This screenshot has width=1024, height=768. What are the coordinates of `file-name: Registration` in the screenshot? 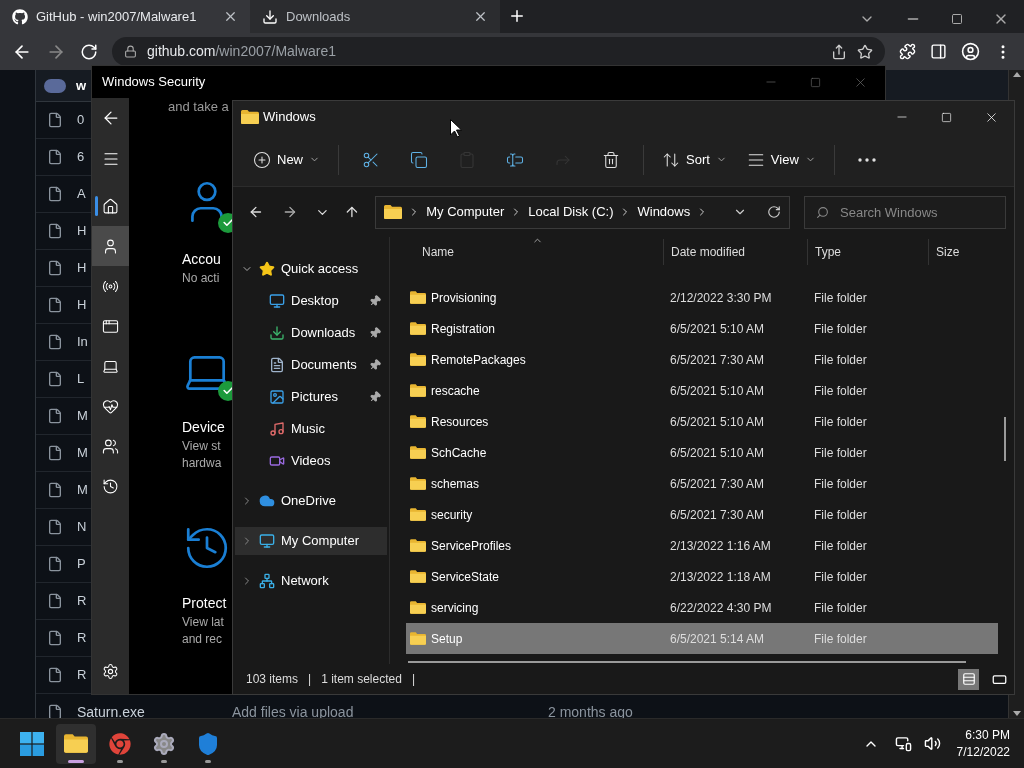 It's located at (463, 329).